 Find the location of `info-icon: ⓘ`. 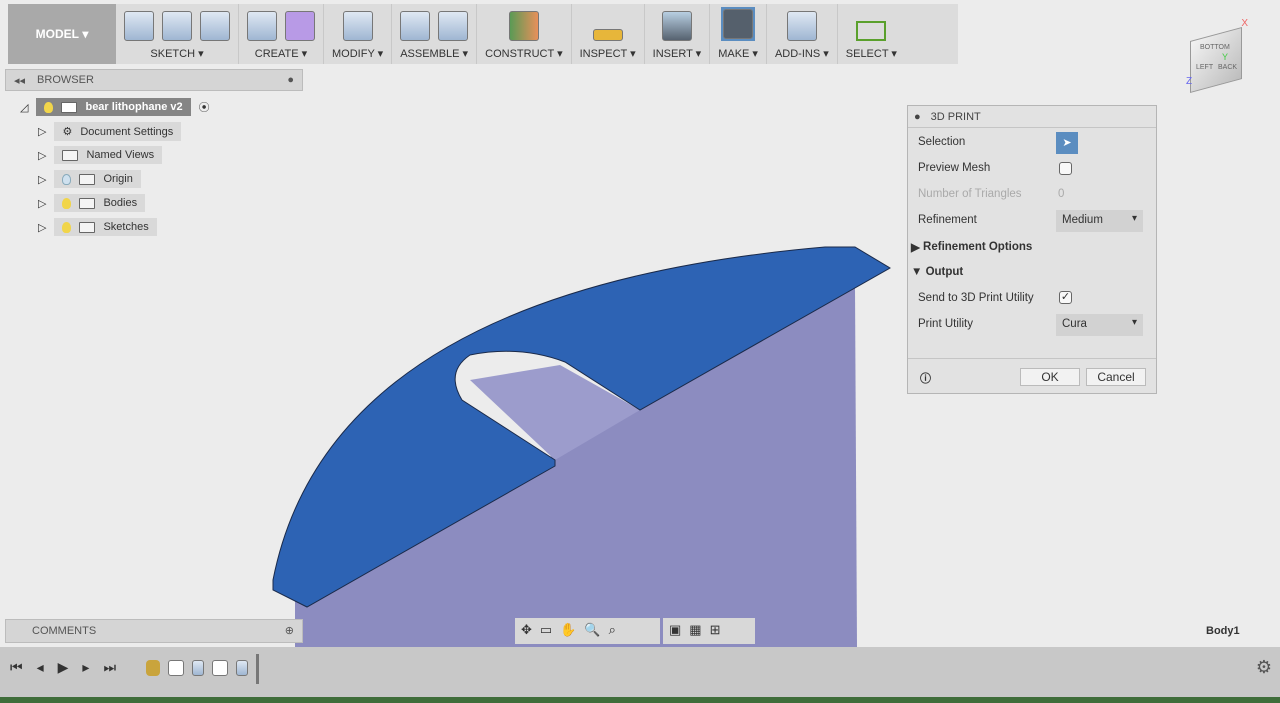

info-icon: ⓘ is located at coordinates (925, 378).